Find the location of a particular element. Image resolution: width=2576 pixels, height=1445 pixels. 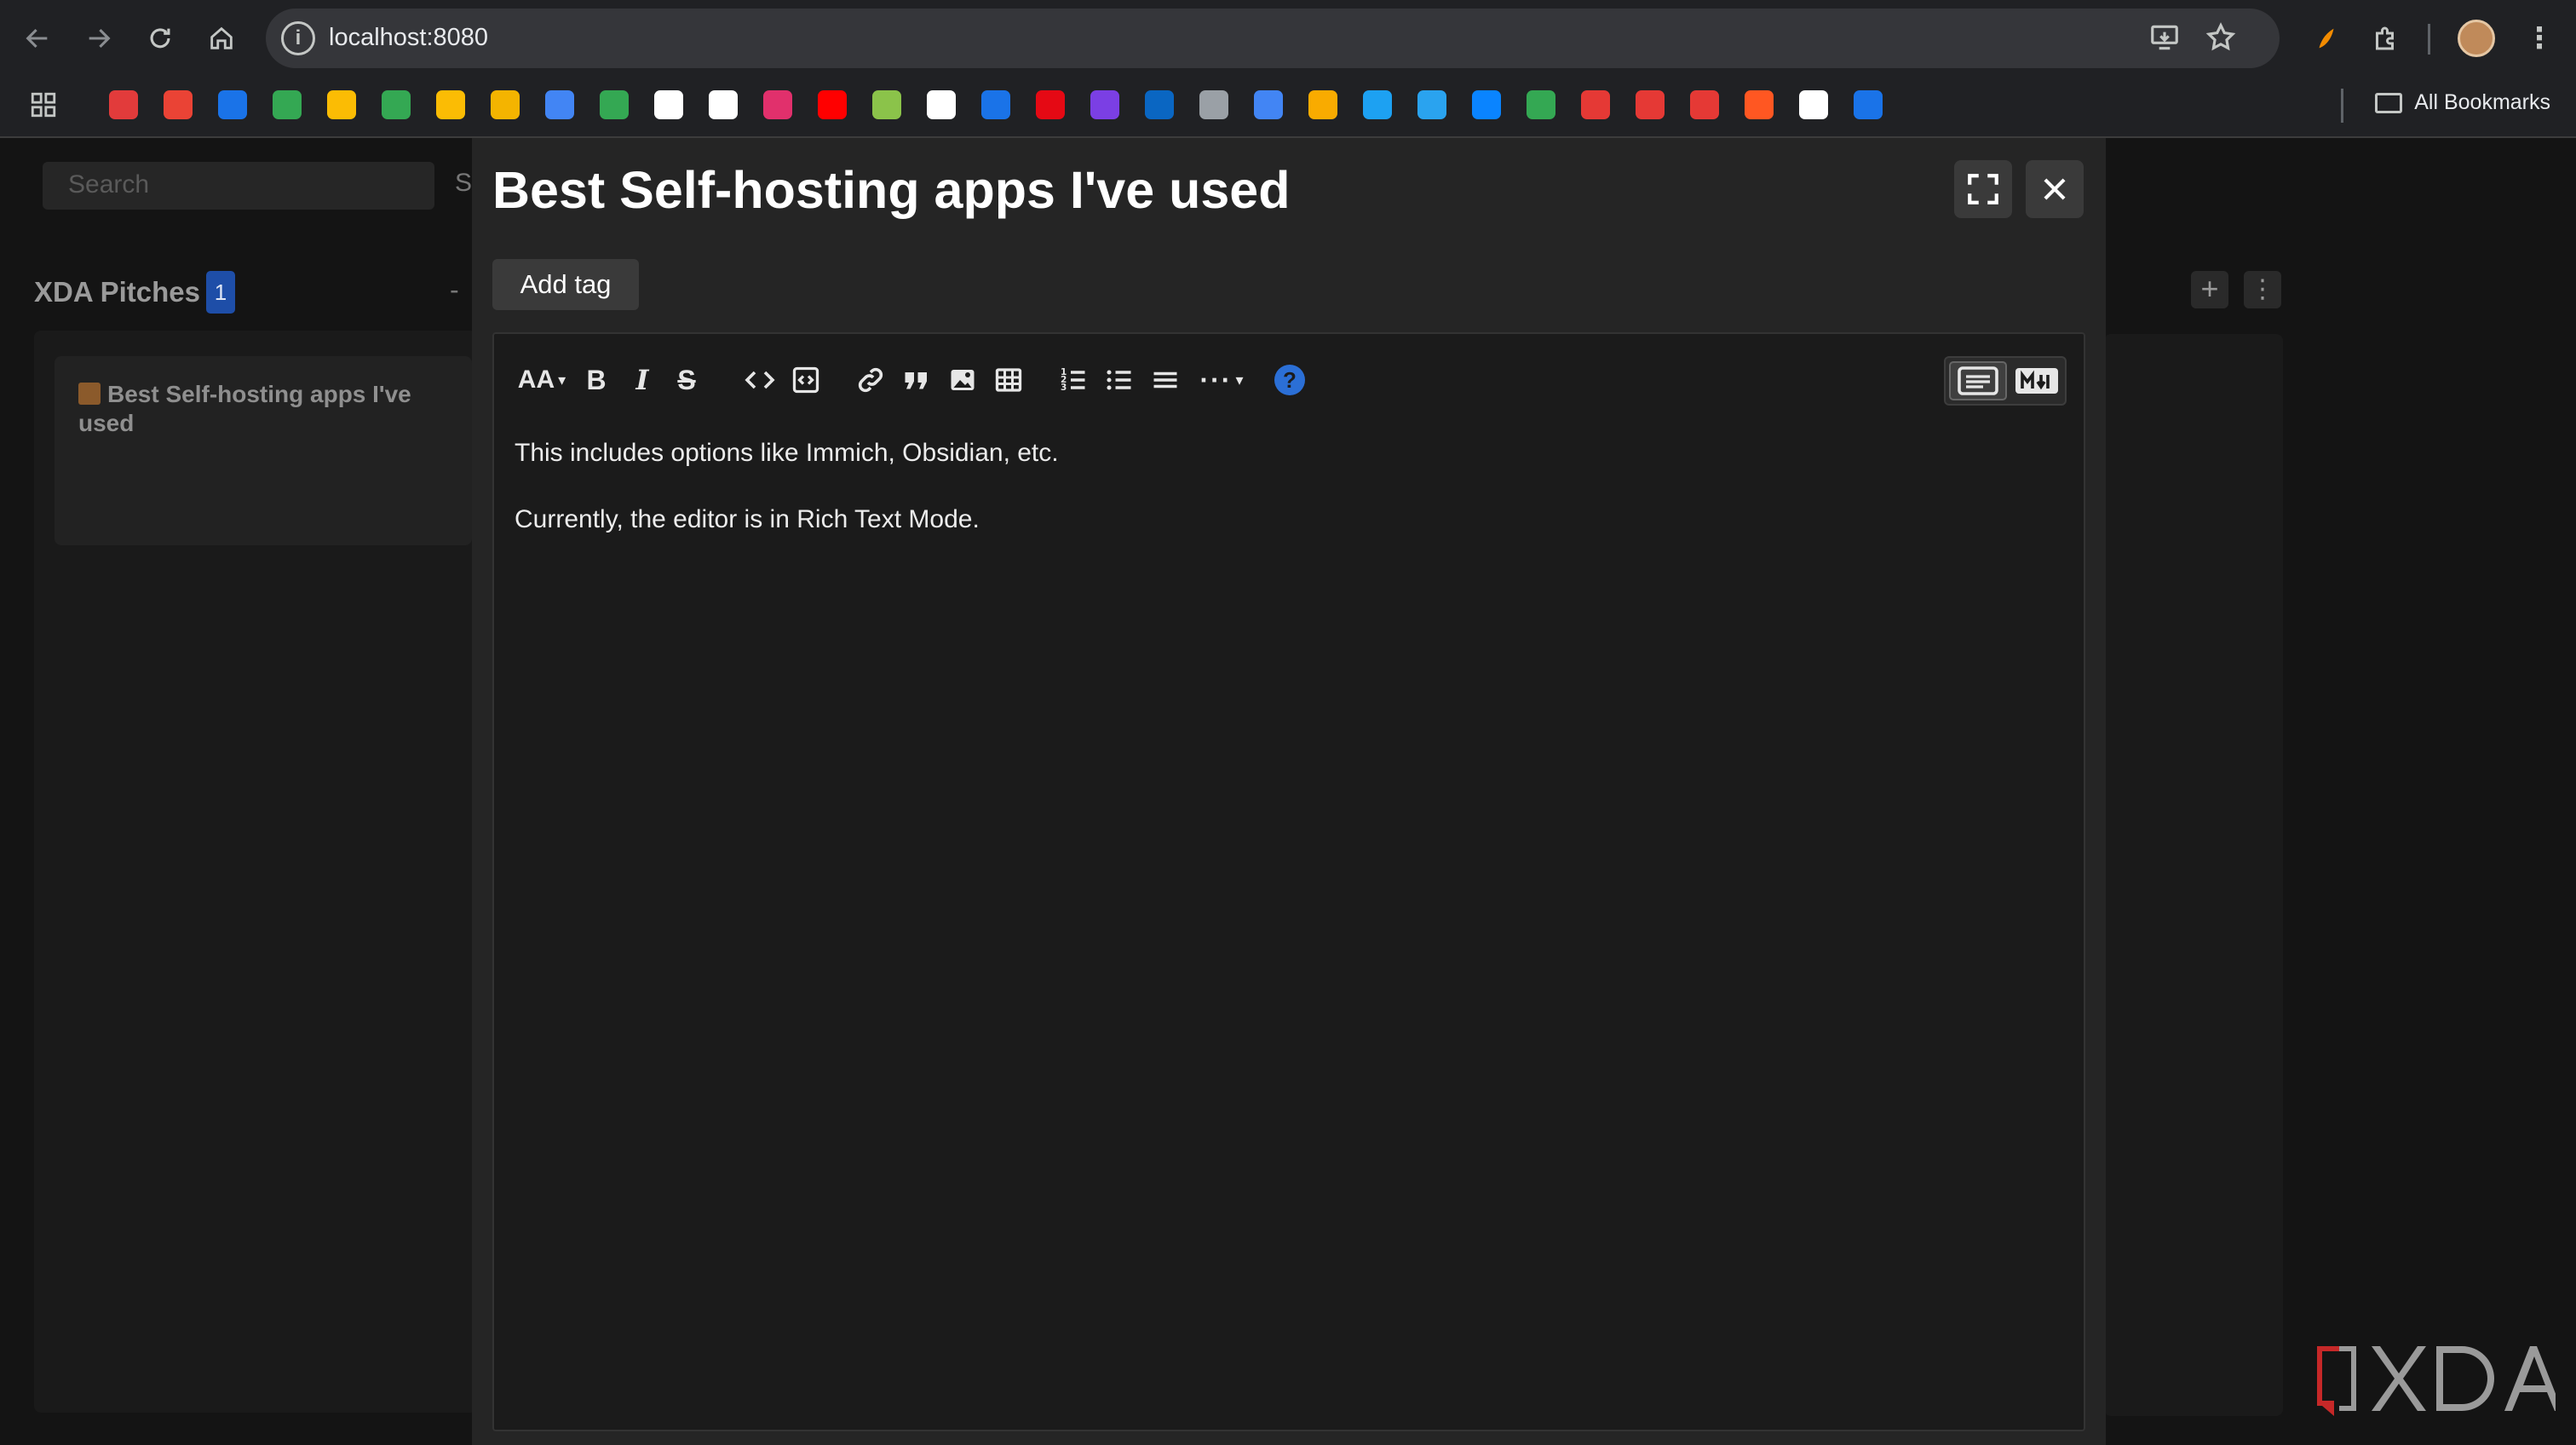

help-button: ? is located at coordinates (1289, 380).